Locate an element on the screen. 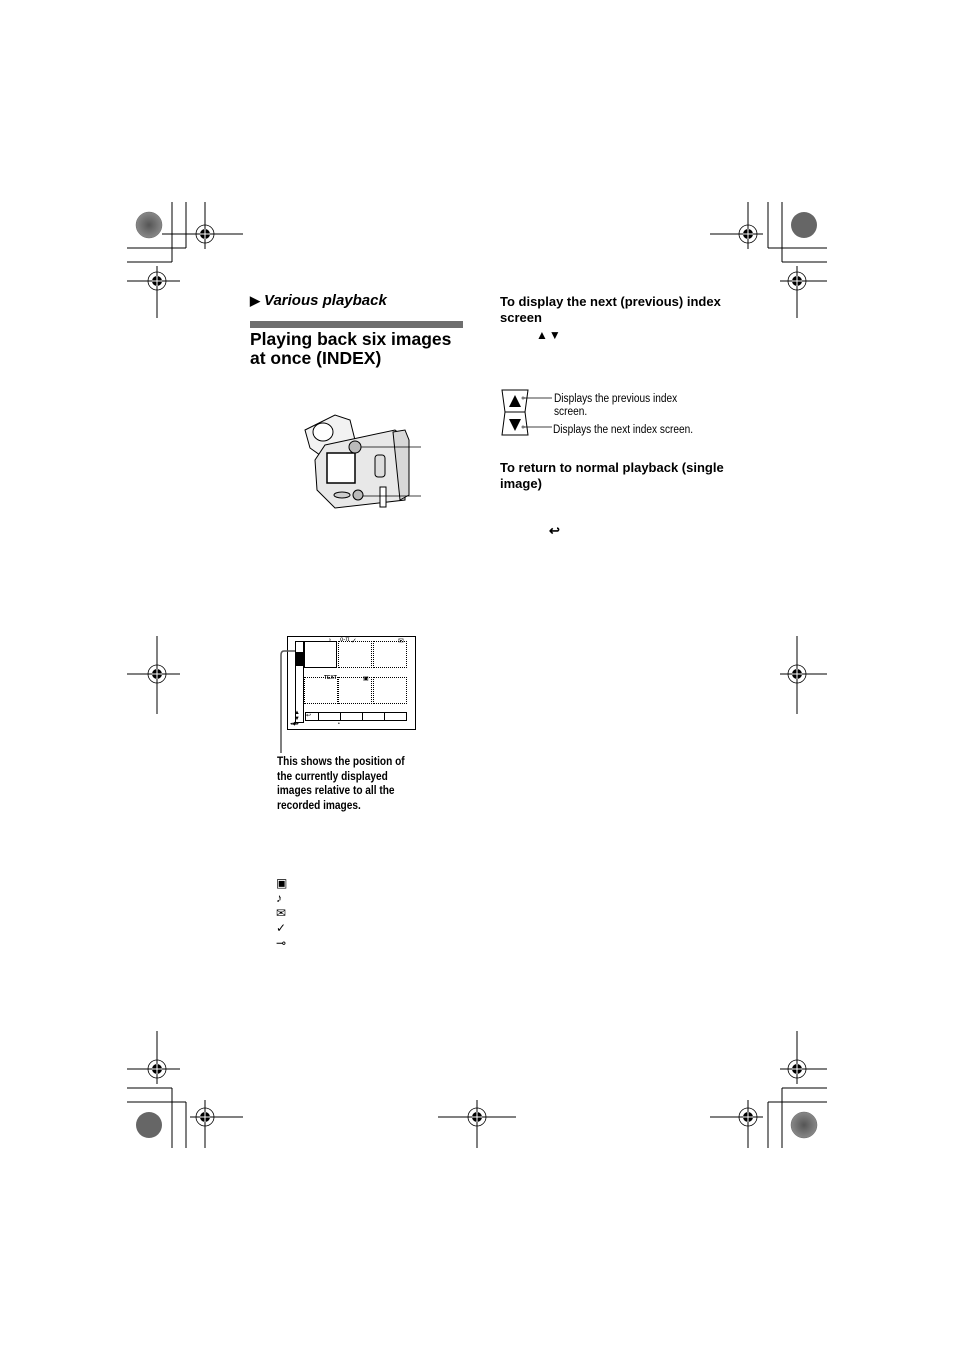  protect-key-icon: ⊸ is located at coordinates (281, 943).